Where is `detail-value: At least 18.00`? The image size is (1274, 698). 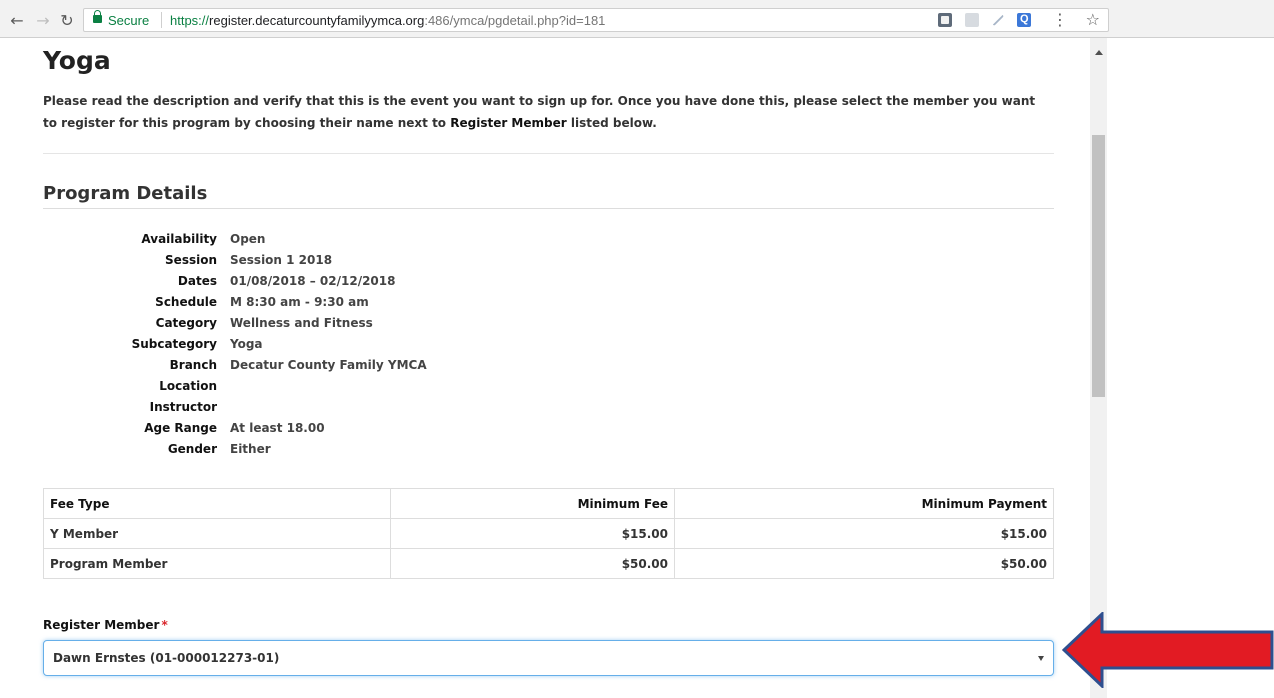
detail-value: At least 18.00 is located at coordinates (277, 428).